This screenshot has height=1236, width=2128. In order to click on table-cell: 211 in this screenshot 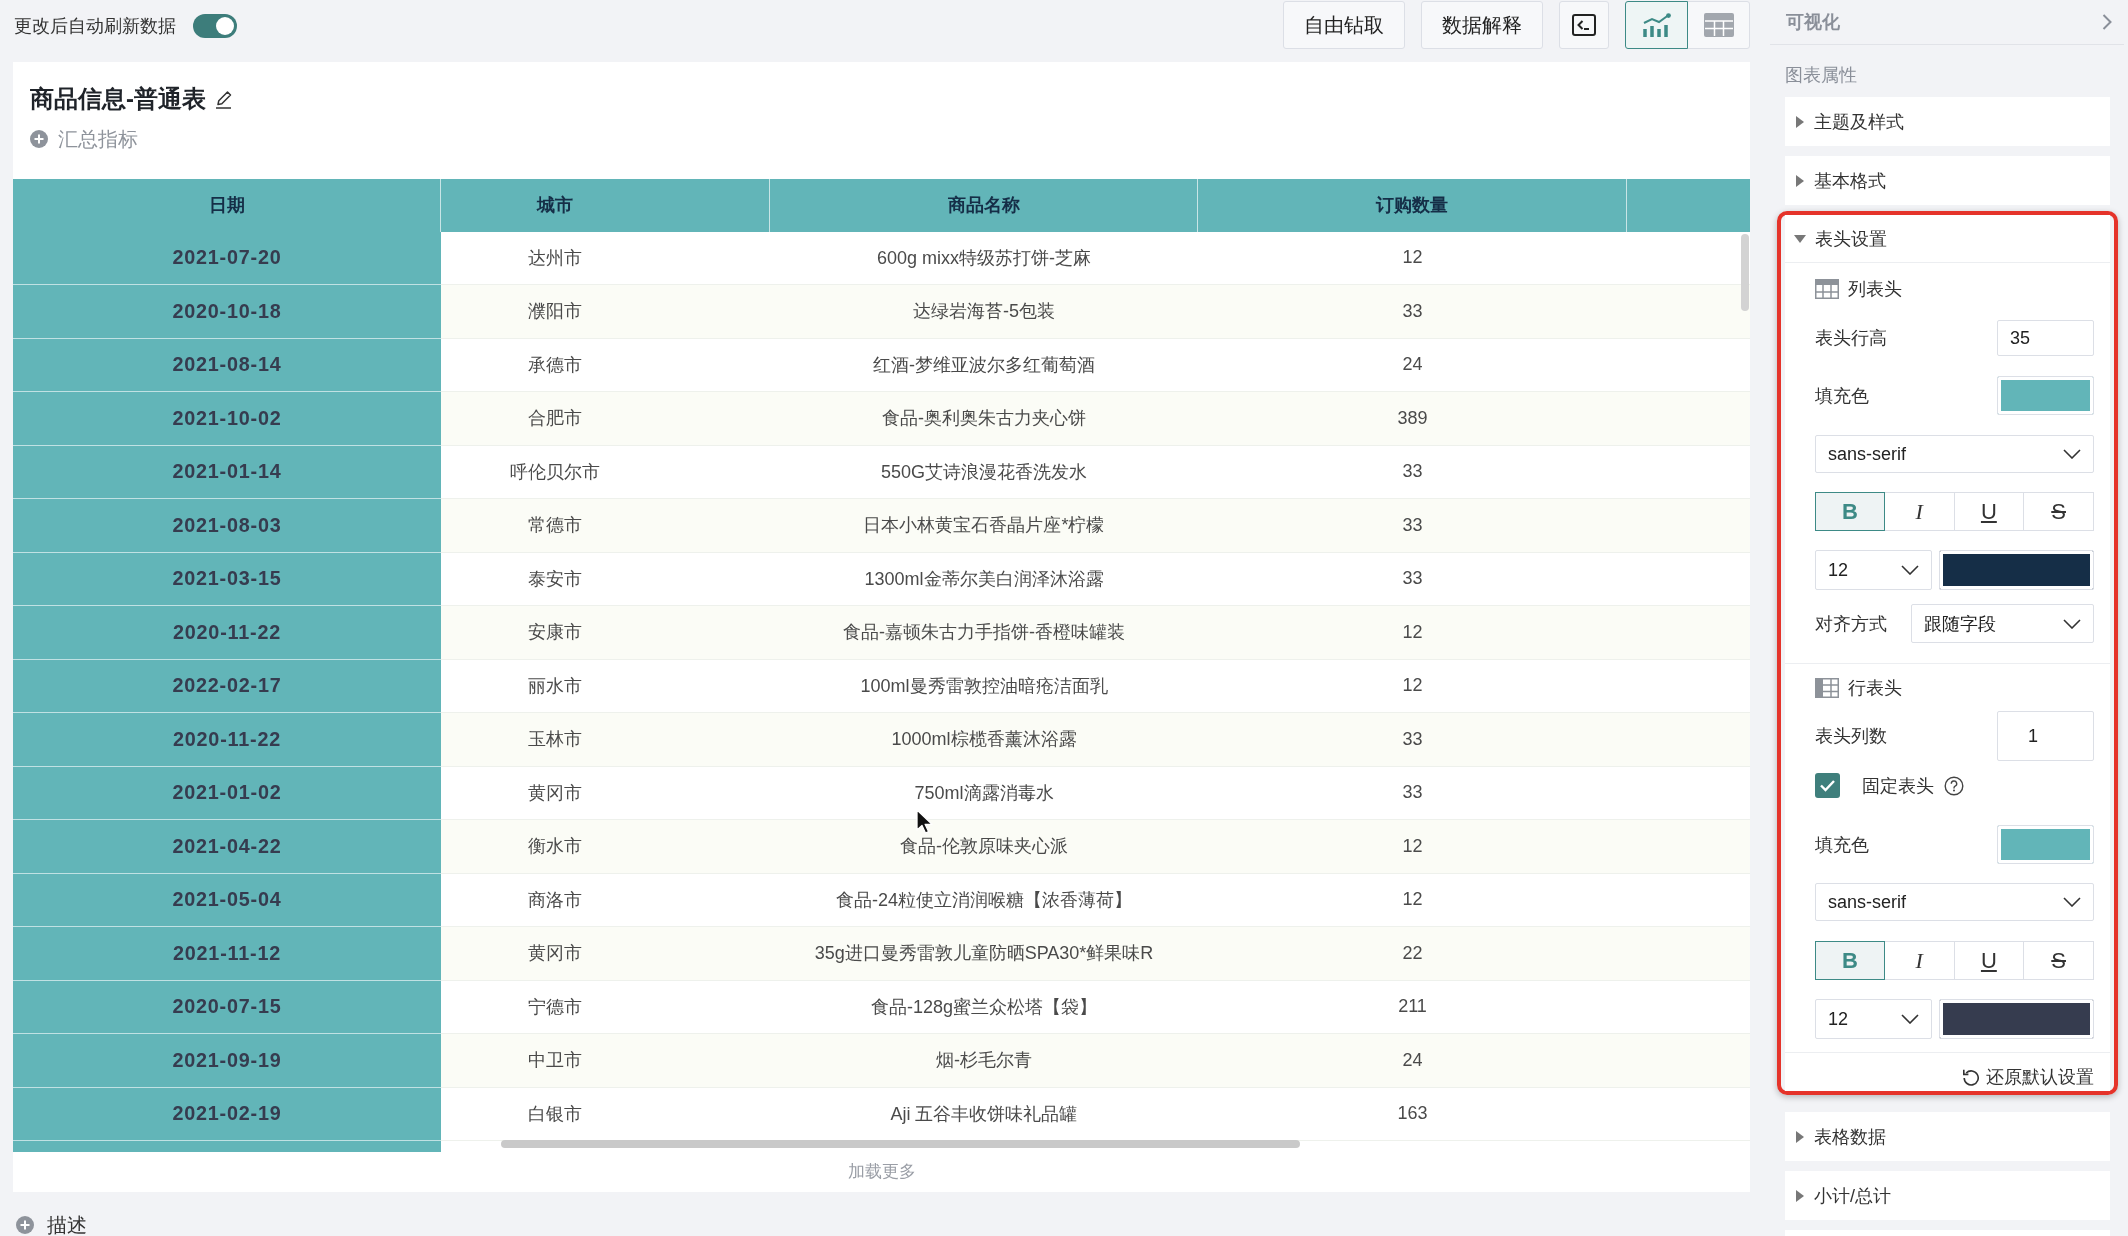, I will do `click(1412, 1007)`.